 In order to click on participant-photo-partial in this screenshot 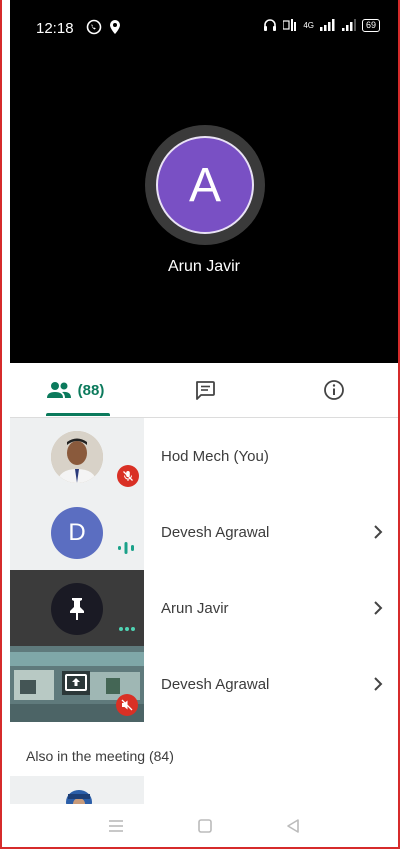, I will do `click(79, 797)`.